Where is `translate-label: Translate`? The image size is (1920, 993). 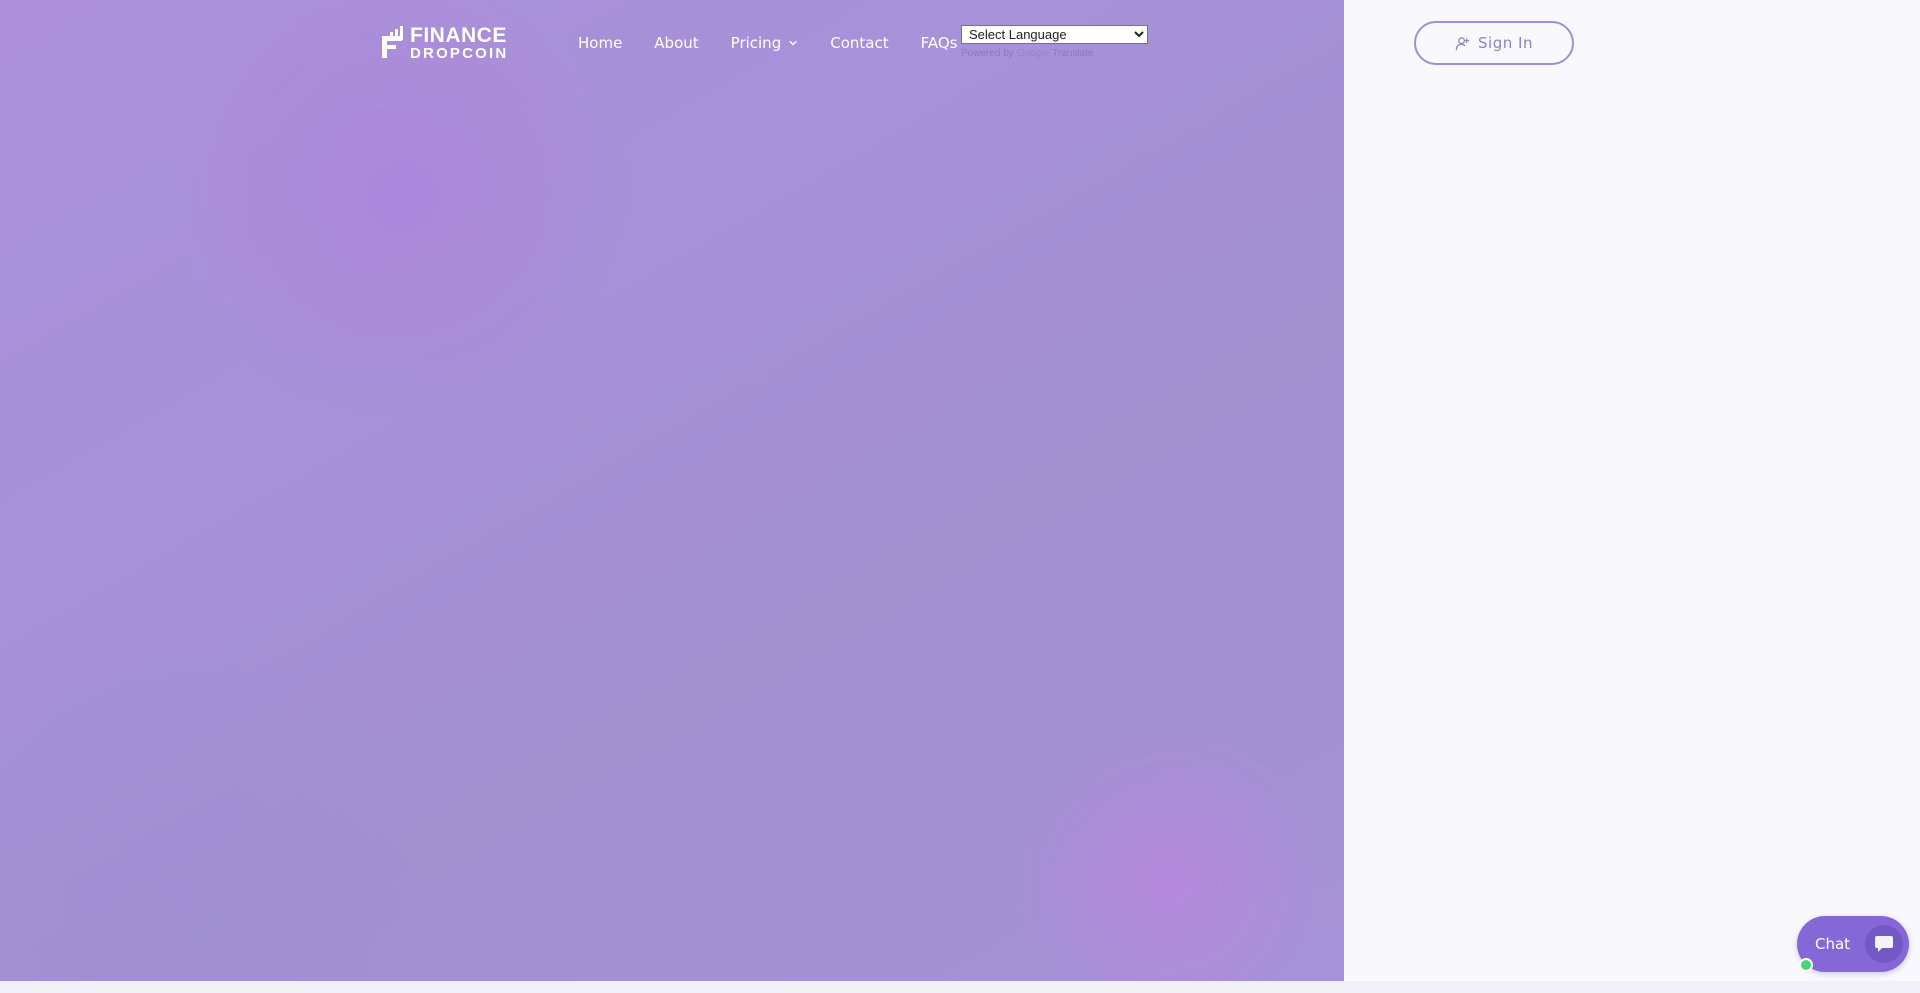
translate-label: Translate is located at coordinates (1073, 53).